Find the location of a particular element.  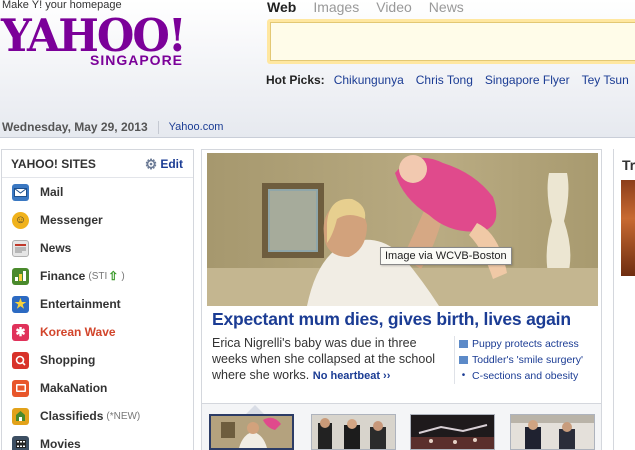

sidebar-item-entertainment: ★ Entertainment is located at coordinates (97, 304).